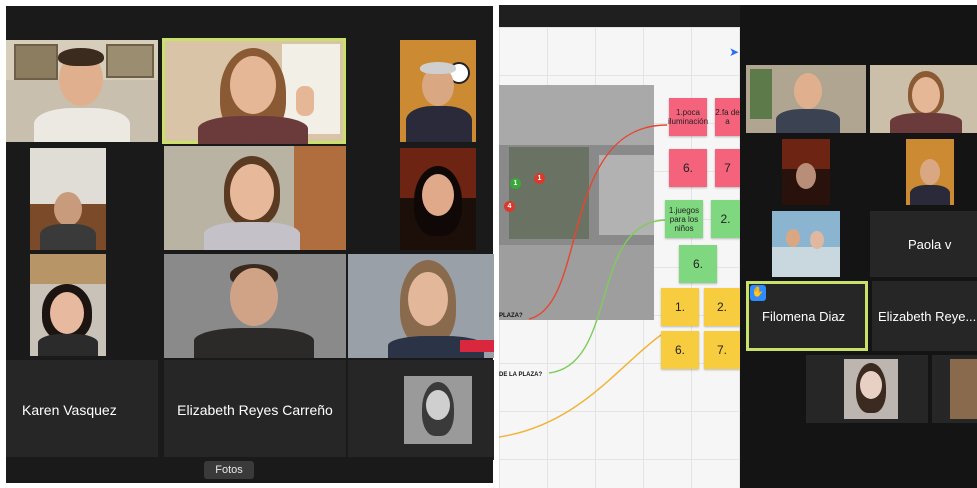 The height and width of the screenshot is (488, 977). What do you see at coordinates (727, 168) in the screenshot?
I see `sticky-note-pink: 7` at bounding box center [727, 168].